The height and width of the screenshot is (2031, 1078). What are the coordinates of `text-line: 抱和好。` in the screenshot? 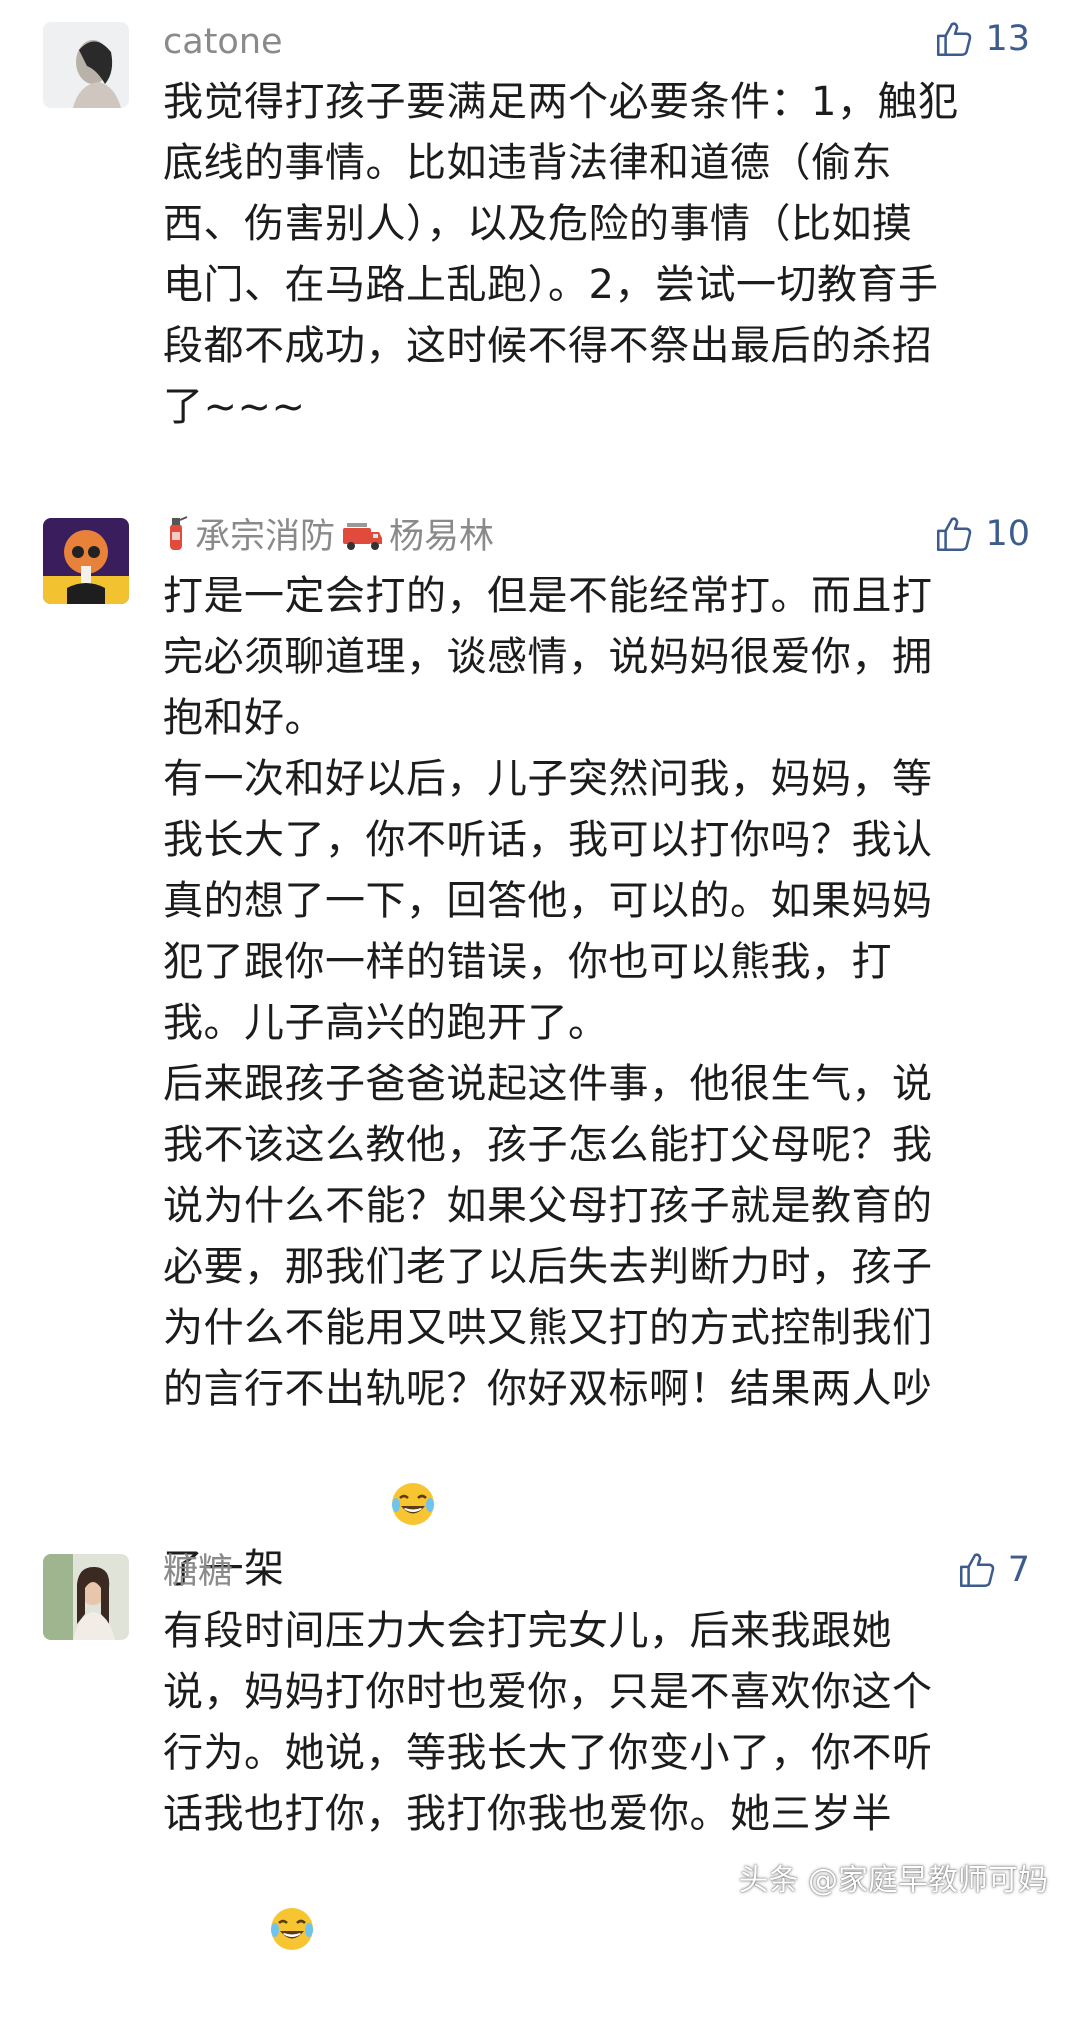 It's located at (244, 718).